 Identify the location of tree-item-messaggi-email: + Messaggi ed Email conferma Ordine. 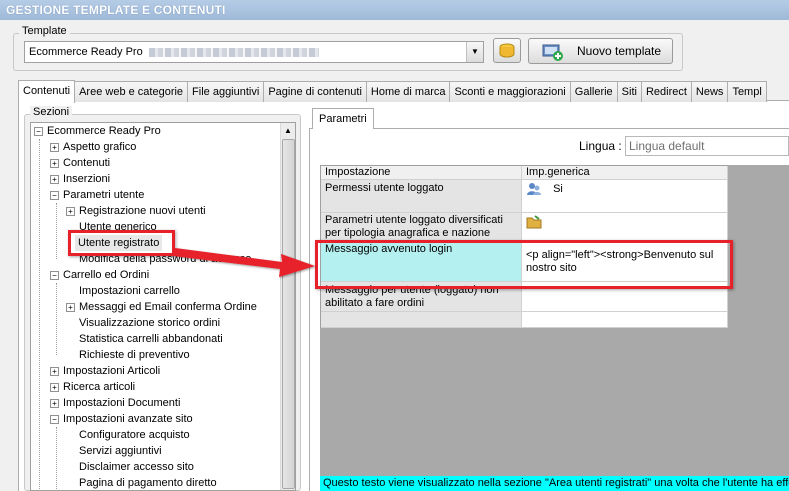
(161, 307).